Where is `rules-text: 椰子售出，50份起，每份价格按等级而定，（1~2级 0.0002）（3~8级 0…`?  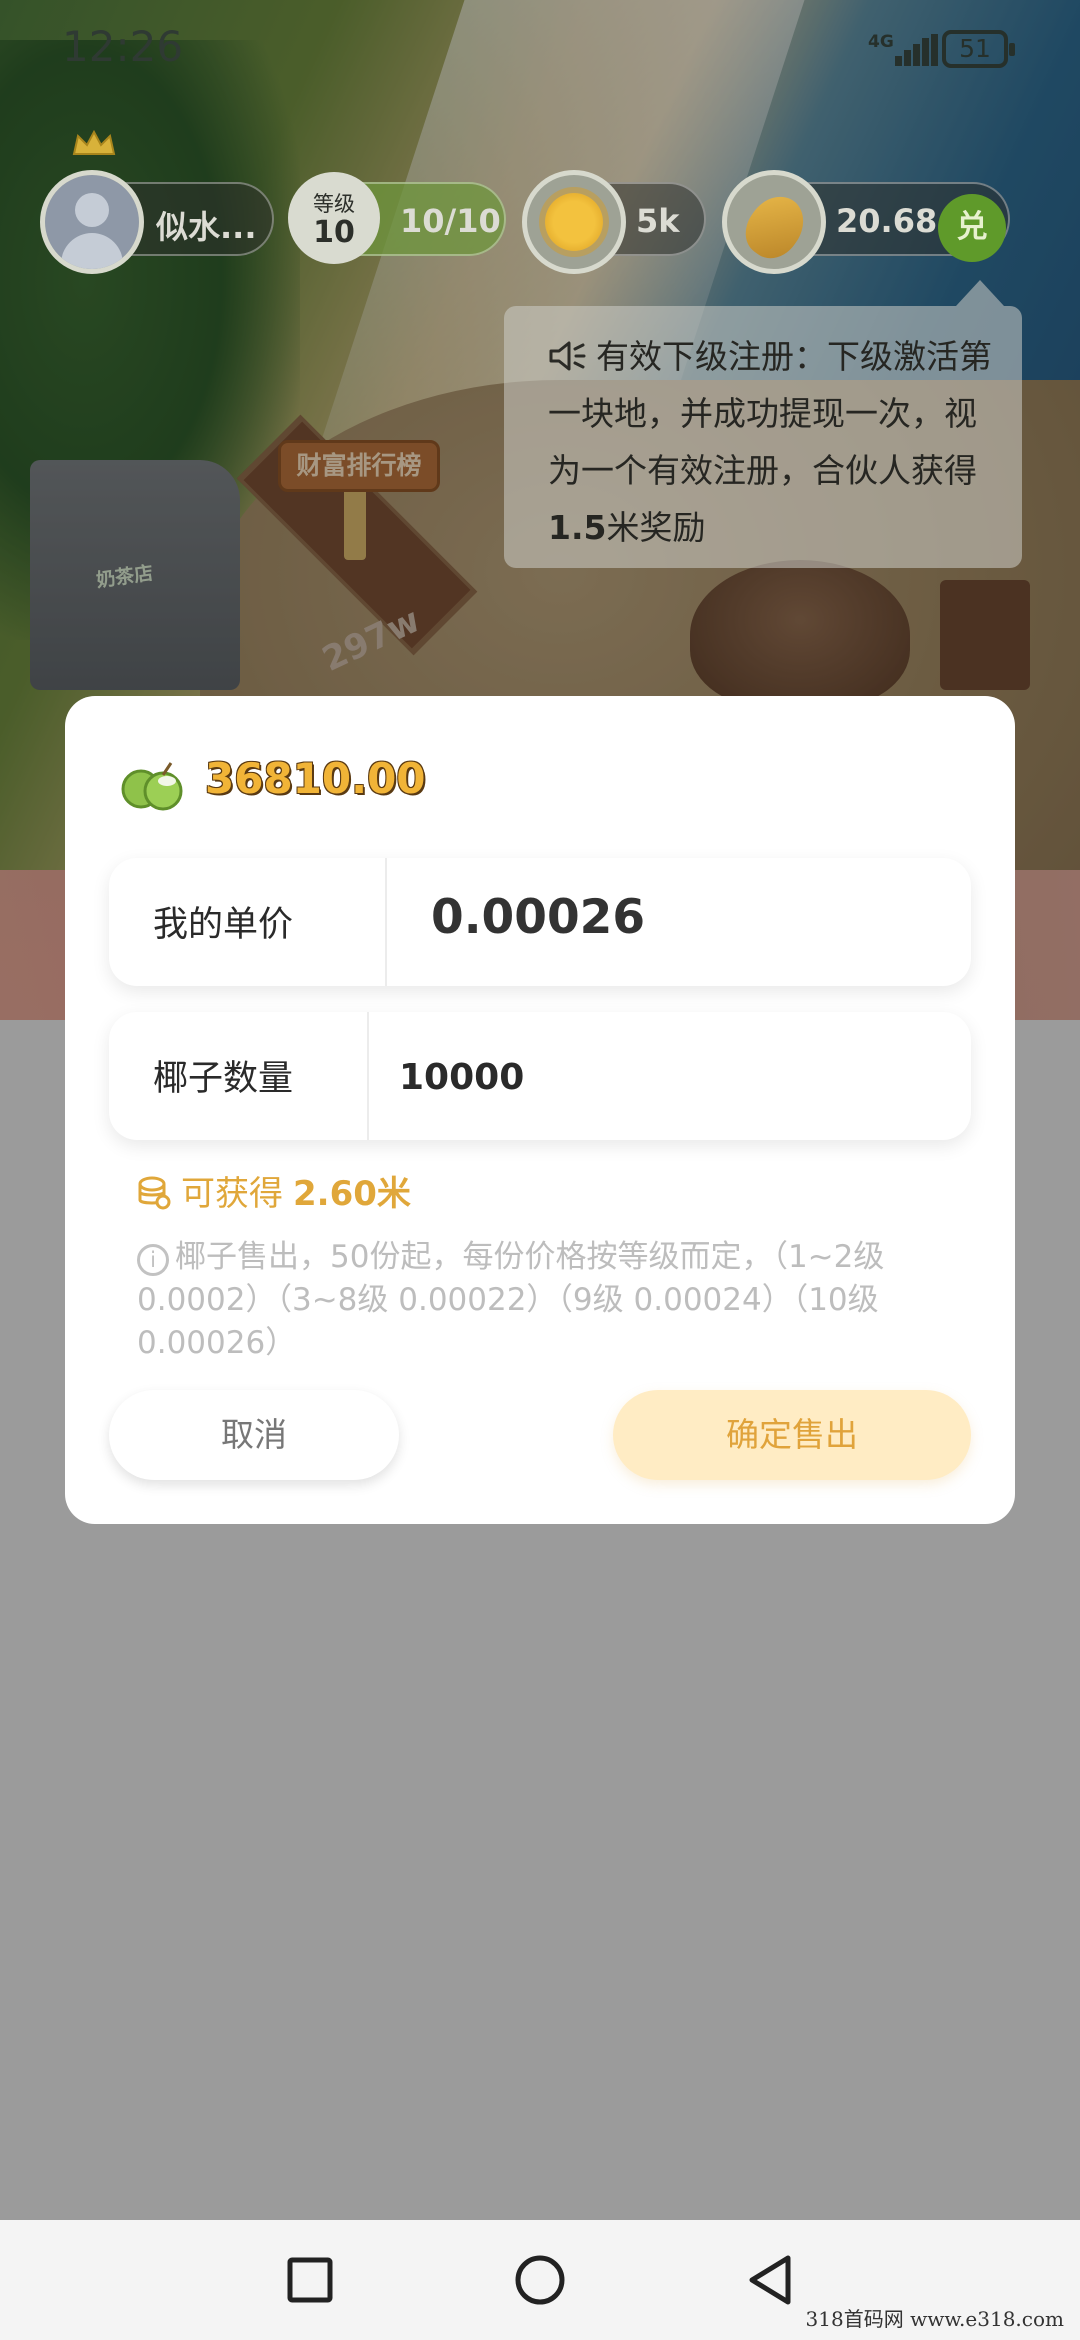 rules-text: 椰子售出，50份起，每份价格按等级而定，（1~2级 0.0002）（3~8级 0… is located at coordinates (511, 1300).